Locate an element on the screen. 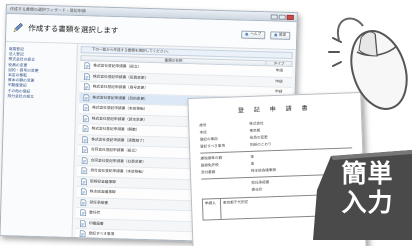  field-value: 委任状 is located at coordinates (257, 189).